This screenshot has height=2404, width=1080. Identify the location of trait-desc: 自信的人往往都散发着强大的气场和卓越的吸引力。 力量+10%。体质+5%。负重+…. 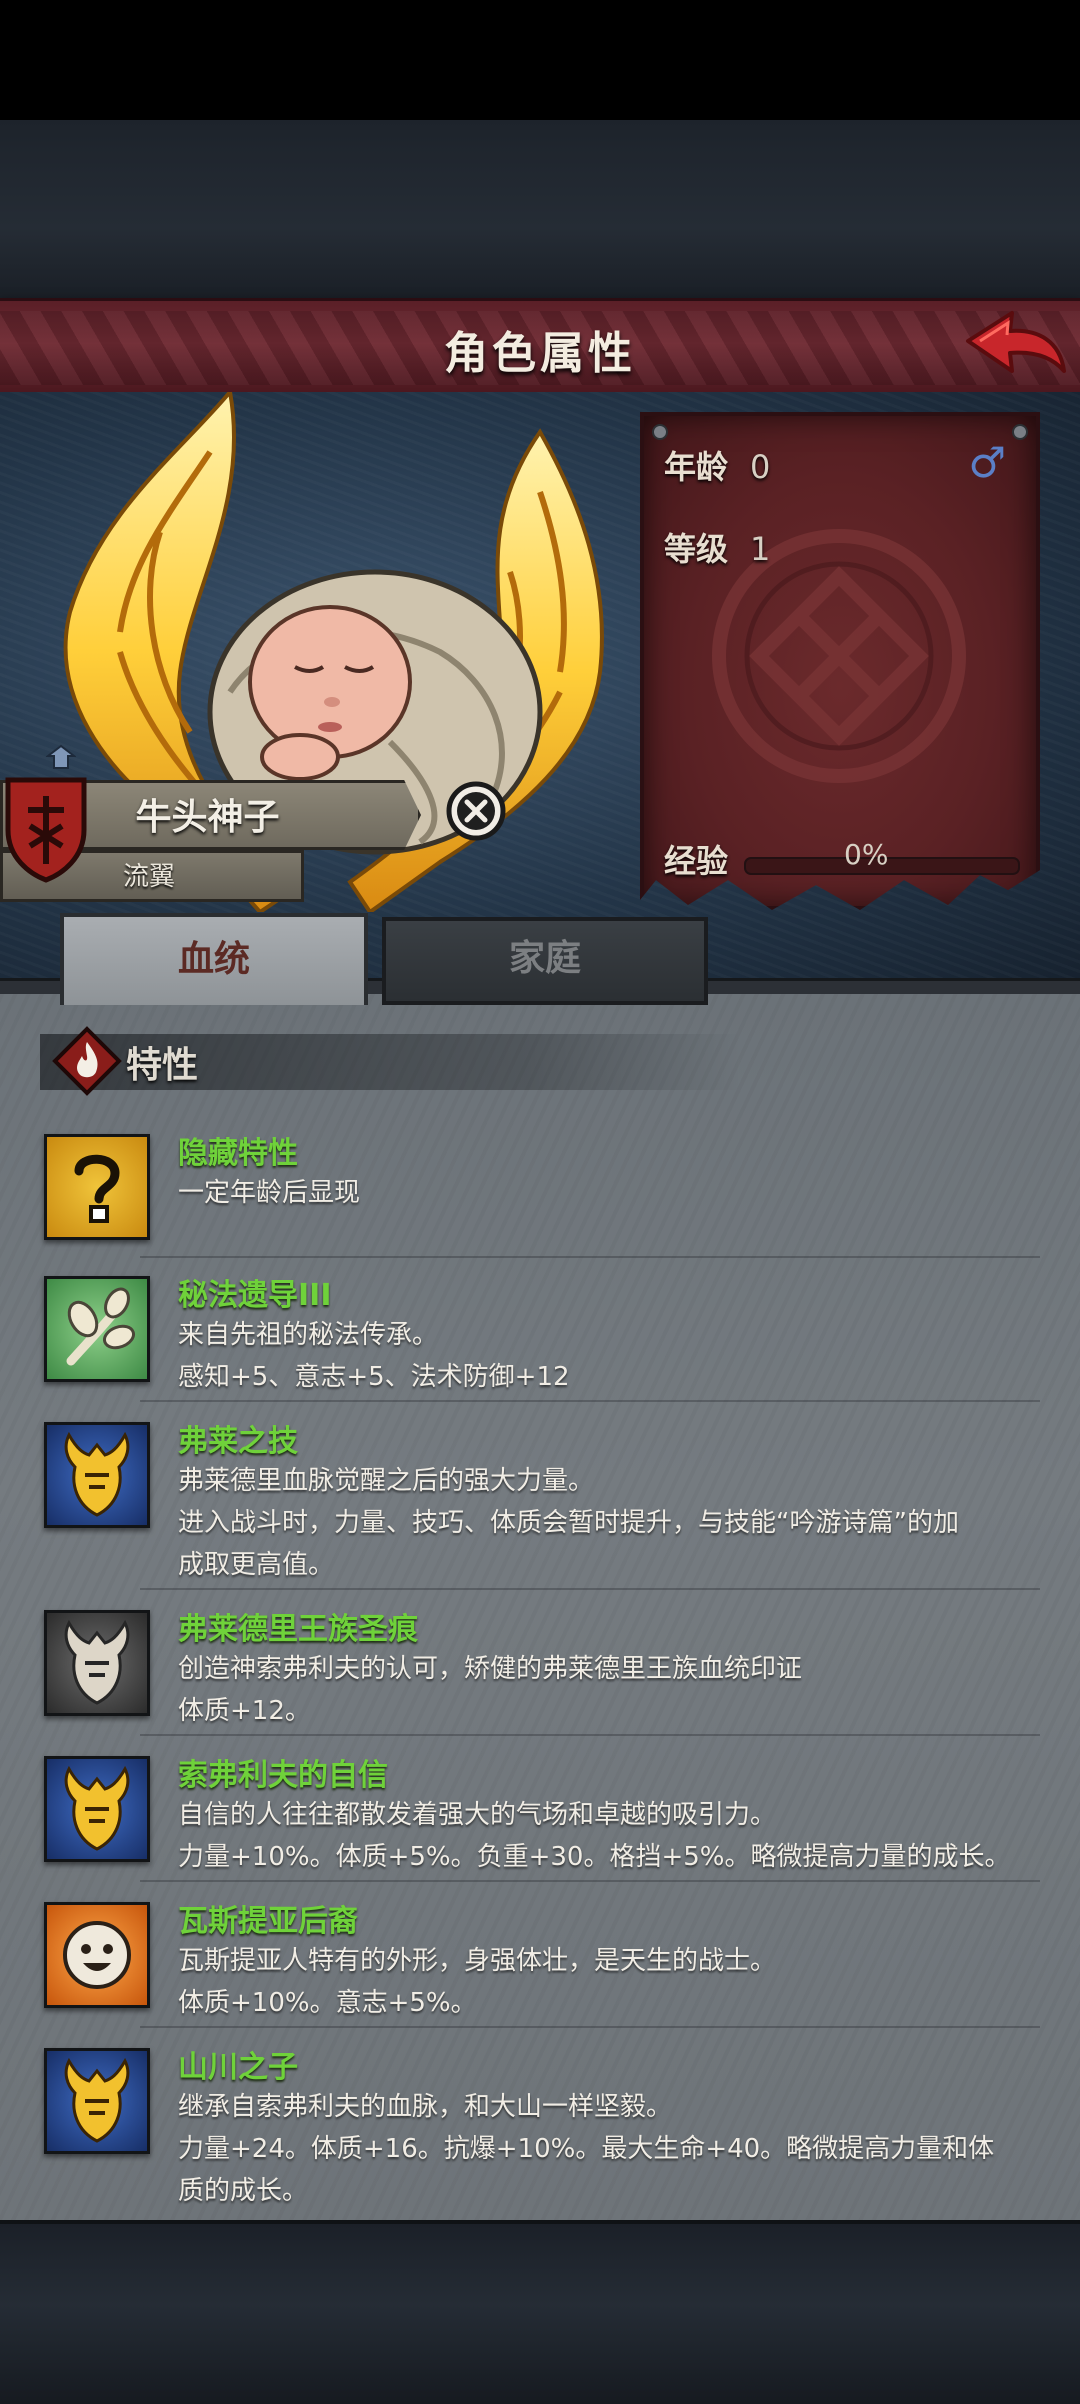
(594, 1836).